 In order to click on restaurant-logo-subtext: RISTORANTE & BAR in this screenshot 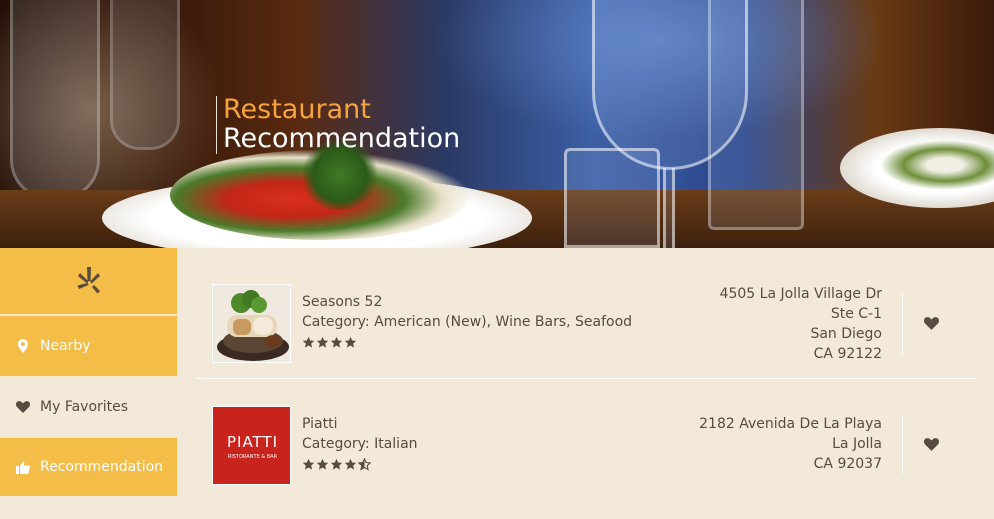, I will do `click(253, 457)`.